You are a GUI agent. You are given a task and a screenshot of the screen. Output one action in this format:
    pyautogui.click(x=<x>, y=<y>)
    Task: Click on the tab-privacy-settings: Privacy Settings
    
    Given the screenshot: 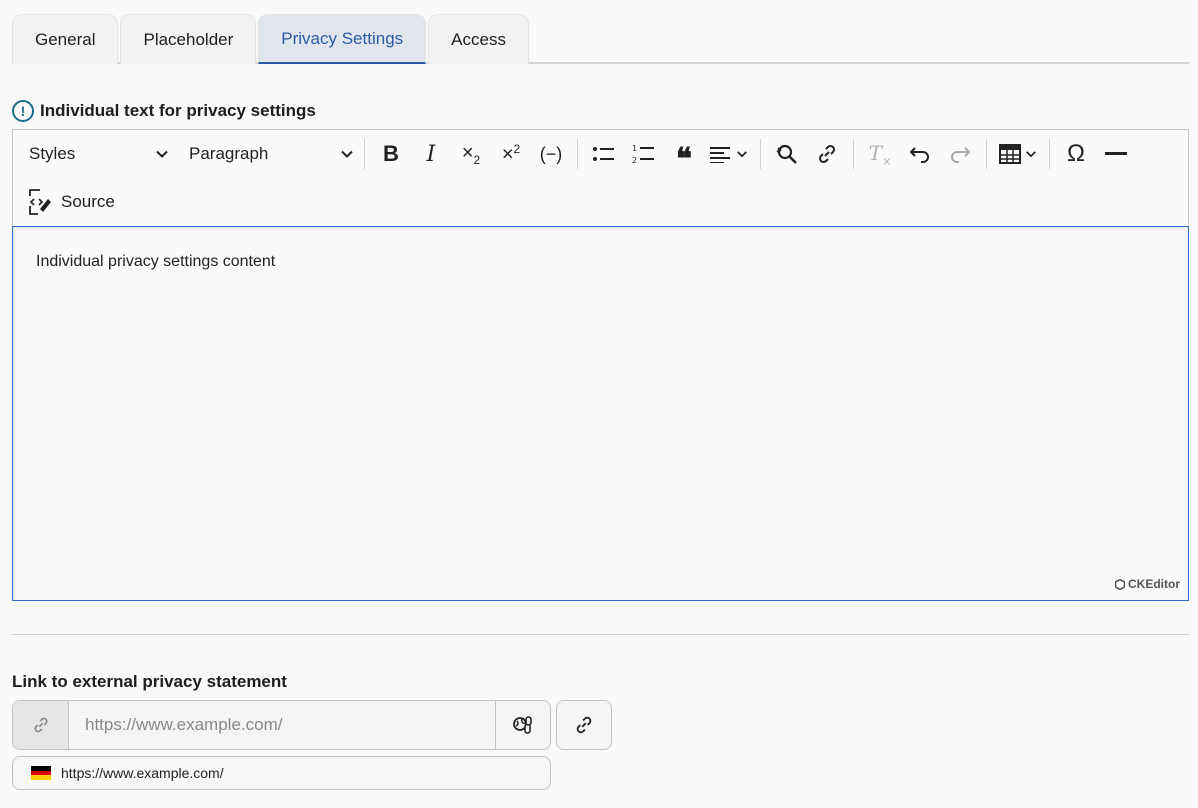 What is the action you would take?
    pyautogui.click(x=342, y=39)
    